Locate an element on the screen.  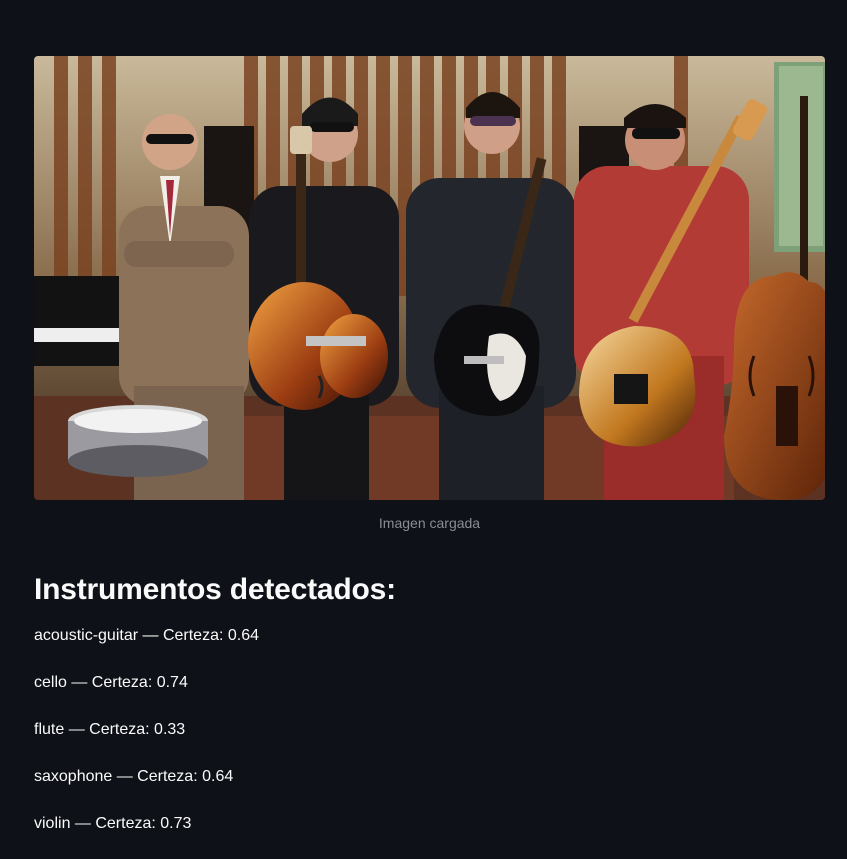
result-item-violin: violin — Certeza: 0.73 is located at coordinates (113, 823).